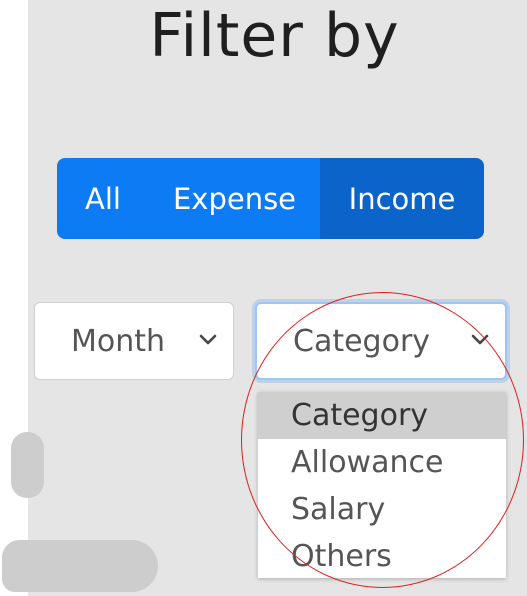 The image size is (527, 596). I want to click on category-option-salary: Salary, so click(382, 509).